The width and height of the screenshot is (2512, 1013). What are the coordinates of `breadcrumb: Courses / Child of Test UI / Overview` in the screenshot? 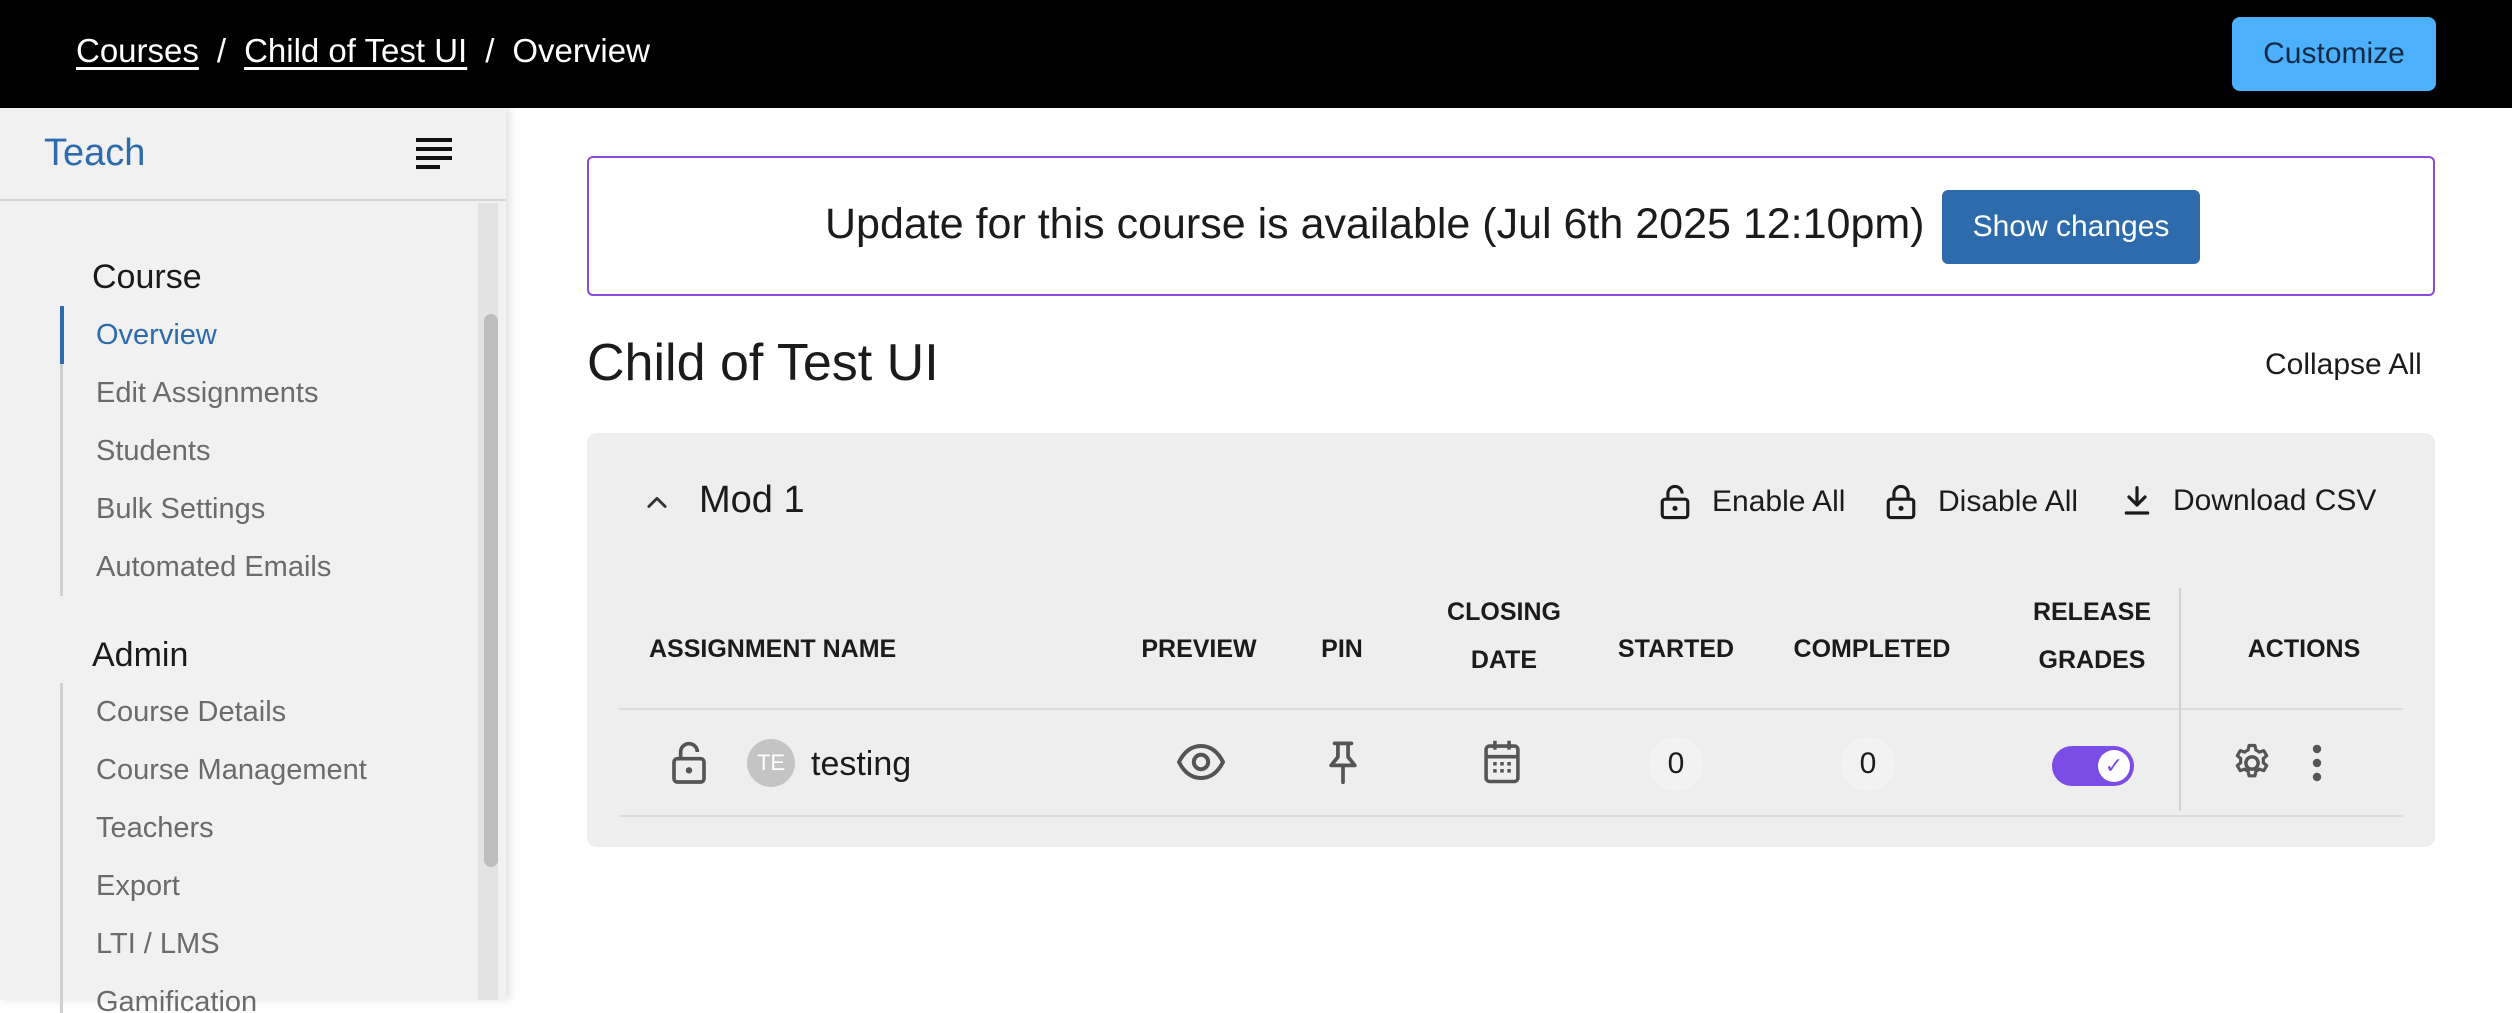 It's located at (363, 51).